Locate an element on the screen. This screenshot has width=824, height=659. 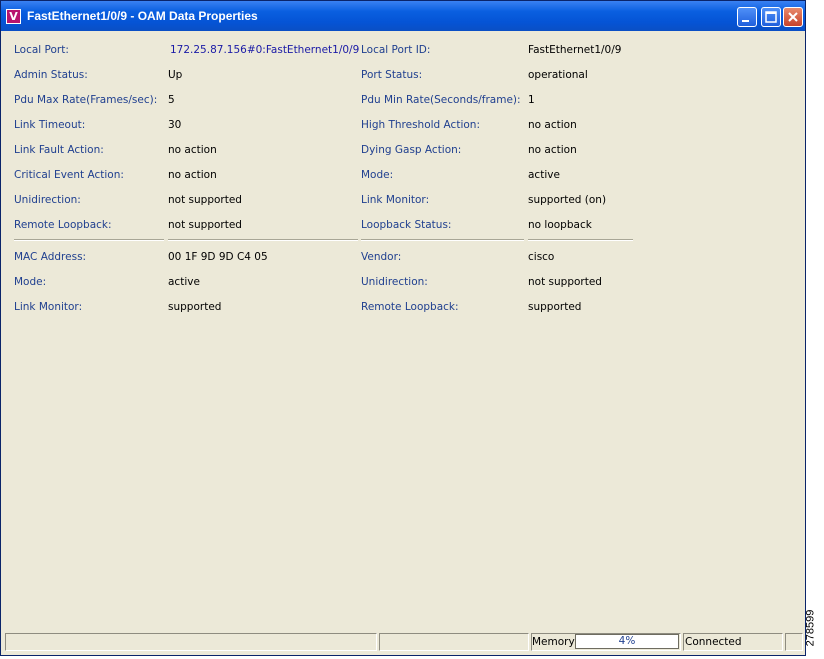
connection-status: Connected is located at coordinates (713, 642).